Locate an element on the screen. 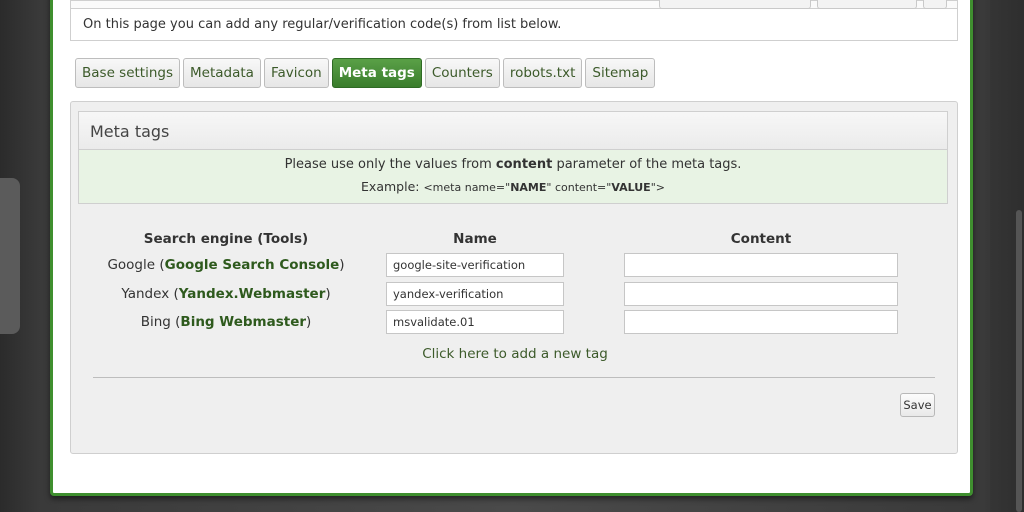 The height and width of the screenshot is (512, 1024). engine-name: Bing is located at coordinates (155, 322).